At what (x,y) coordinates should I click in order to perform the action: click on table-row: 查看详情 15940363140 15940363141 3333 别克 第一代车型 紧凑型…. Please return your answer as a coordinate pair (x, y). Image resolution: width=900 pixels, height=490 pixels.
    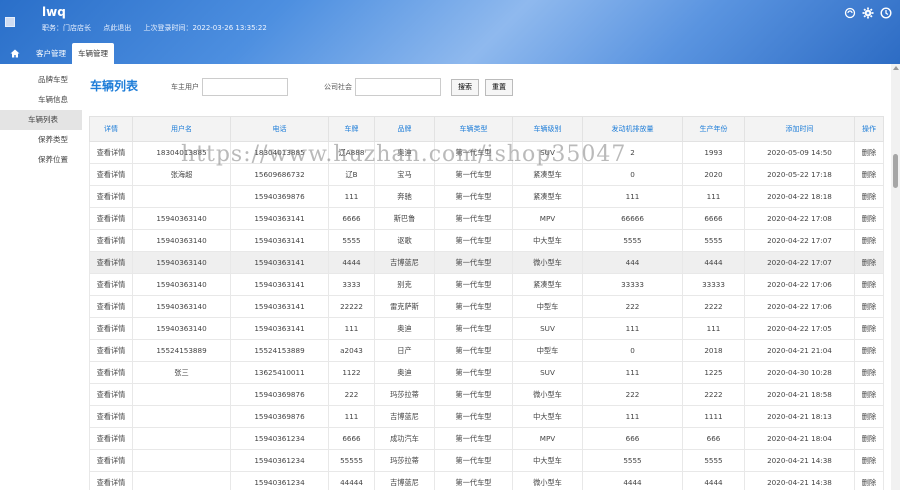
    Looking at the image, I should click on (486, 284).